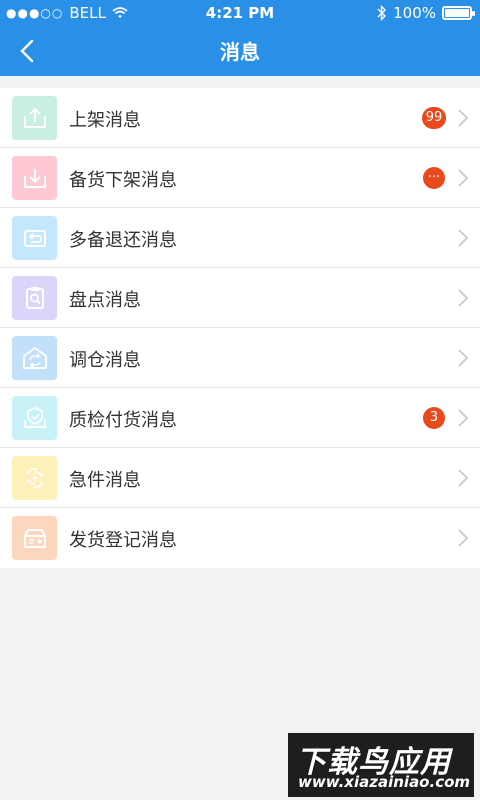 This screenshot has height=800, width=480. Describe the element at coordinates (382, 13) in the screenshot. I see `bluetooth-icon` at that location.